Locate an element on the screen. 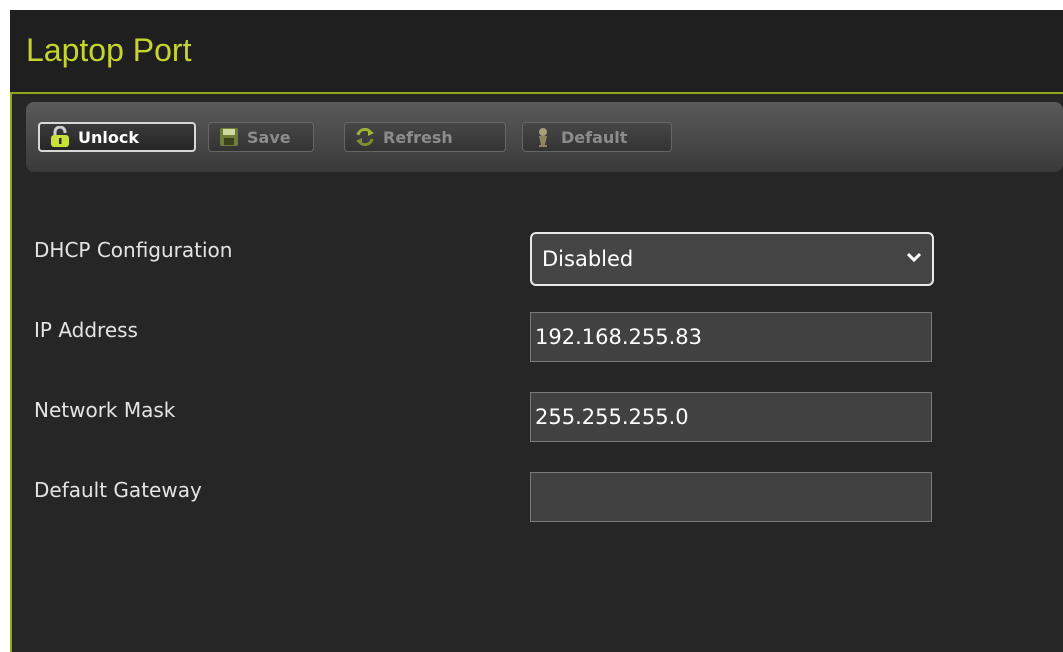  refresh-icon is located at coordinates (365, 137).